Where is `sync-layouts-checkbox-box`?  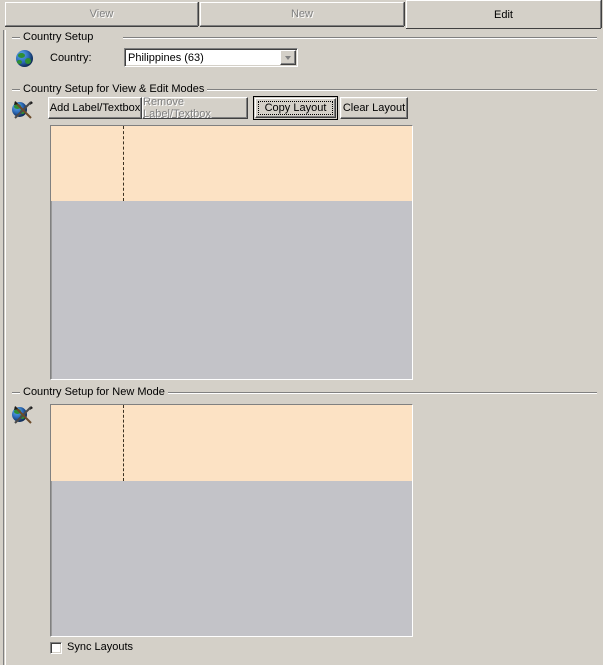
sync-layouts-checkbox-box is located at coordinates (56, 647).